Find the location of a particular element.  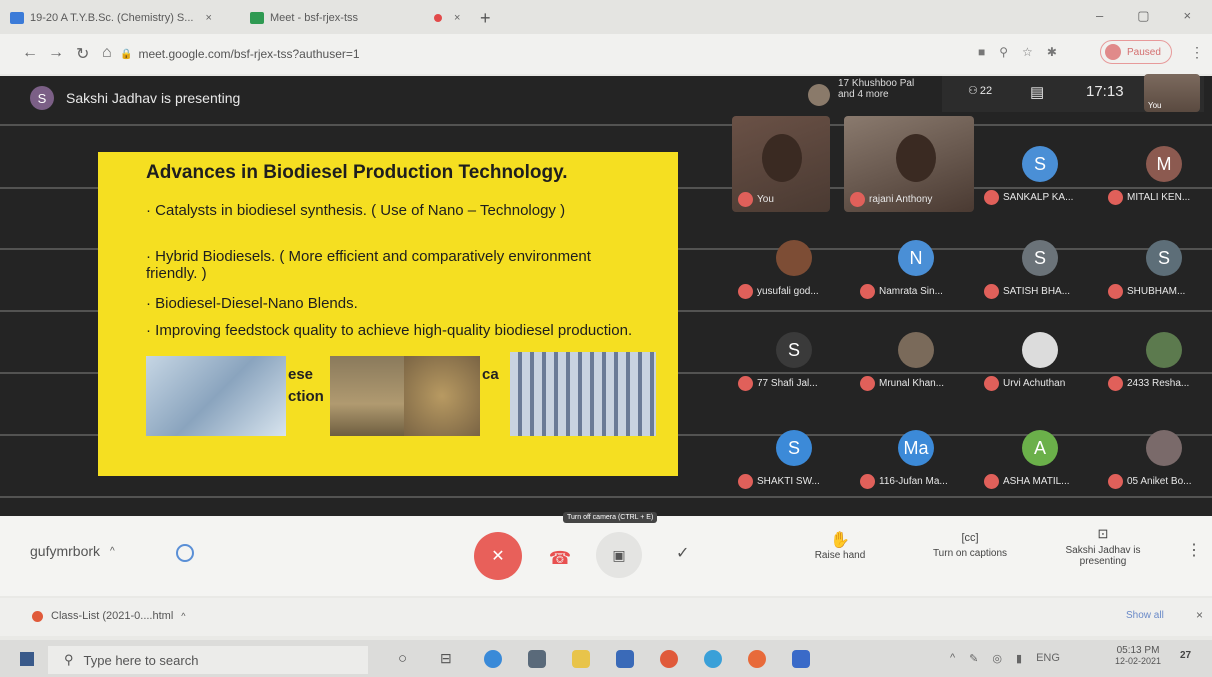

skype-icon is located at coordinates (713, 659).